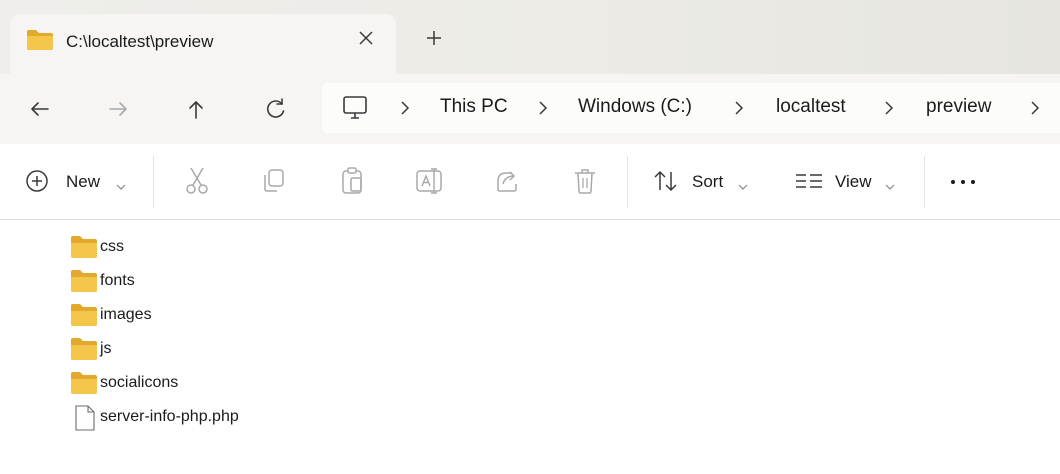 The height and width of the screenshot is (474, 1060). What do you see at coordinates (106, 348) in the screenshot?
I see `item-name: js` at bounding box center [106, 348].